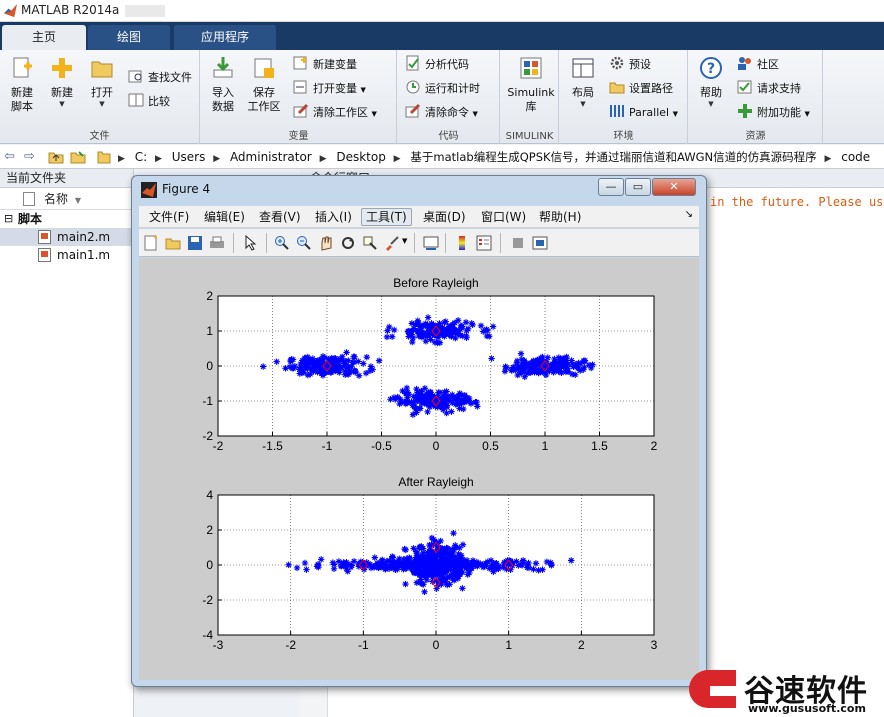  Describe the element at coordinates (386, 217) in the screenshot. I see `menu-tools: 工具(T)` at that location.